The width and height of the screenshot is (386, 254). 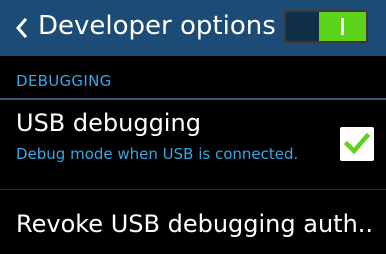 I want to click on switch-thumb, so click(x=342, y=26).